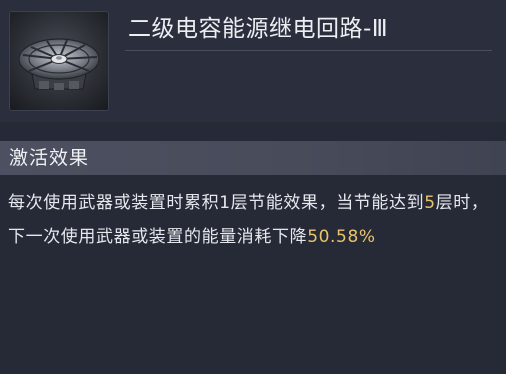  Describe the element at coordinates (216, 203) in the screenshot. I see `description-text-part1: 每次使用武器或装置时累积1层节能效果，当节能达到` at that location.